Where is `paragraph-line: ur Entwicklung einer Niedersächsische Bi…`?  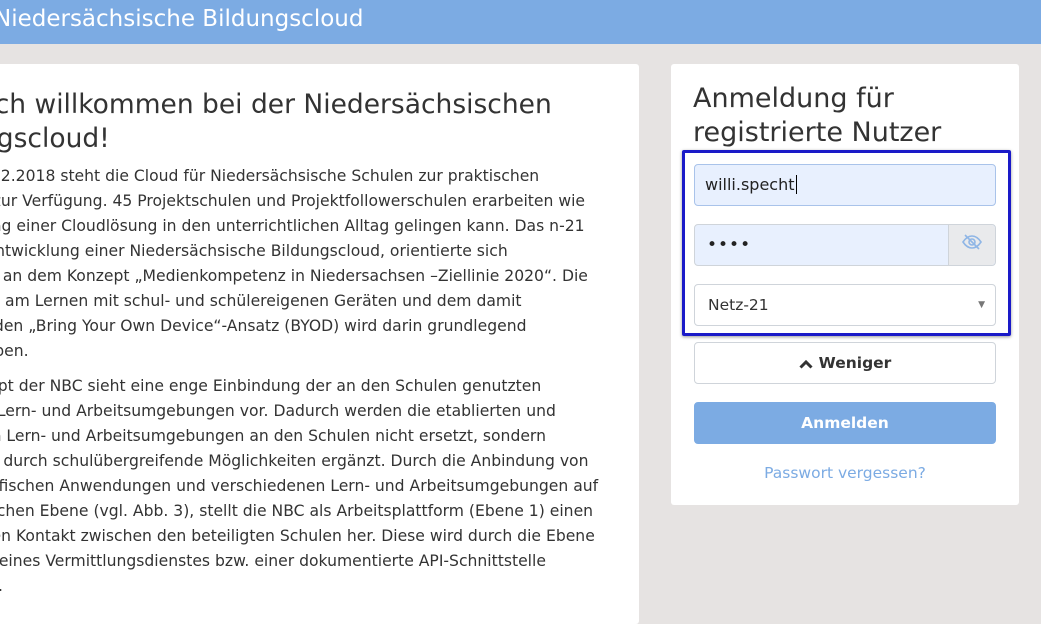 paragraph-line: ur Entwicklung einer Niedersächsische Bi… is located at coordinates (254, 251).